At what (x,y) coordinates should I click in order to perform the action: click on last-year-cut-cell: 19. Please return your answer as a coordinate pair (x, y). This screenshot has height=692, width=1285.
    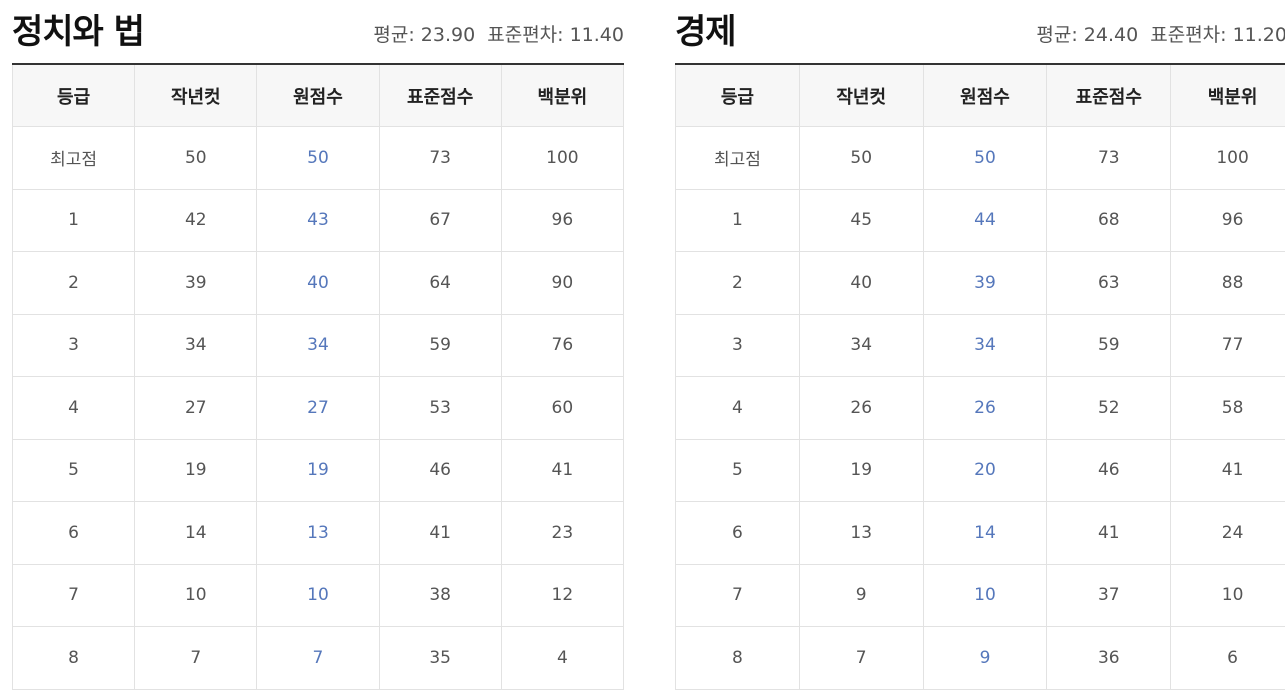
    Looking at the image, I should click on (196, 470).